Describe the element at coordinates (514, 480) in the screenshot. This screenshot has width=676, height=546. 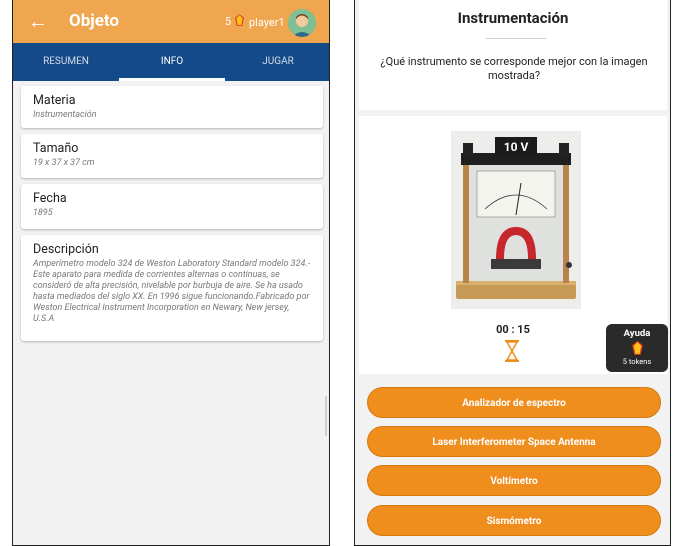
I see `answer-button-3: Voltímetro` at that location.